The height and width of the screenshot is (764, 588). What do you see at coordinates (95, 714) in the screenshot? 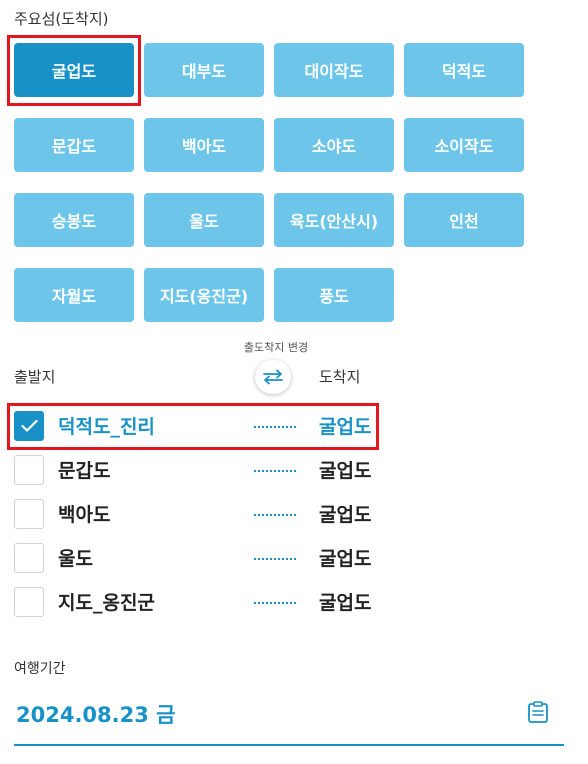
I see `travel-date: 2024.08.23 금` at bounding box center [95, 714].